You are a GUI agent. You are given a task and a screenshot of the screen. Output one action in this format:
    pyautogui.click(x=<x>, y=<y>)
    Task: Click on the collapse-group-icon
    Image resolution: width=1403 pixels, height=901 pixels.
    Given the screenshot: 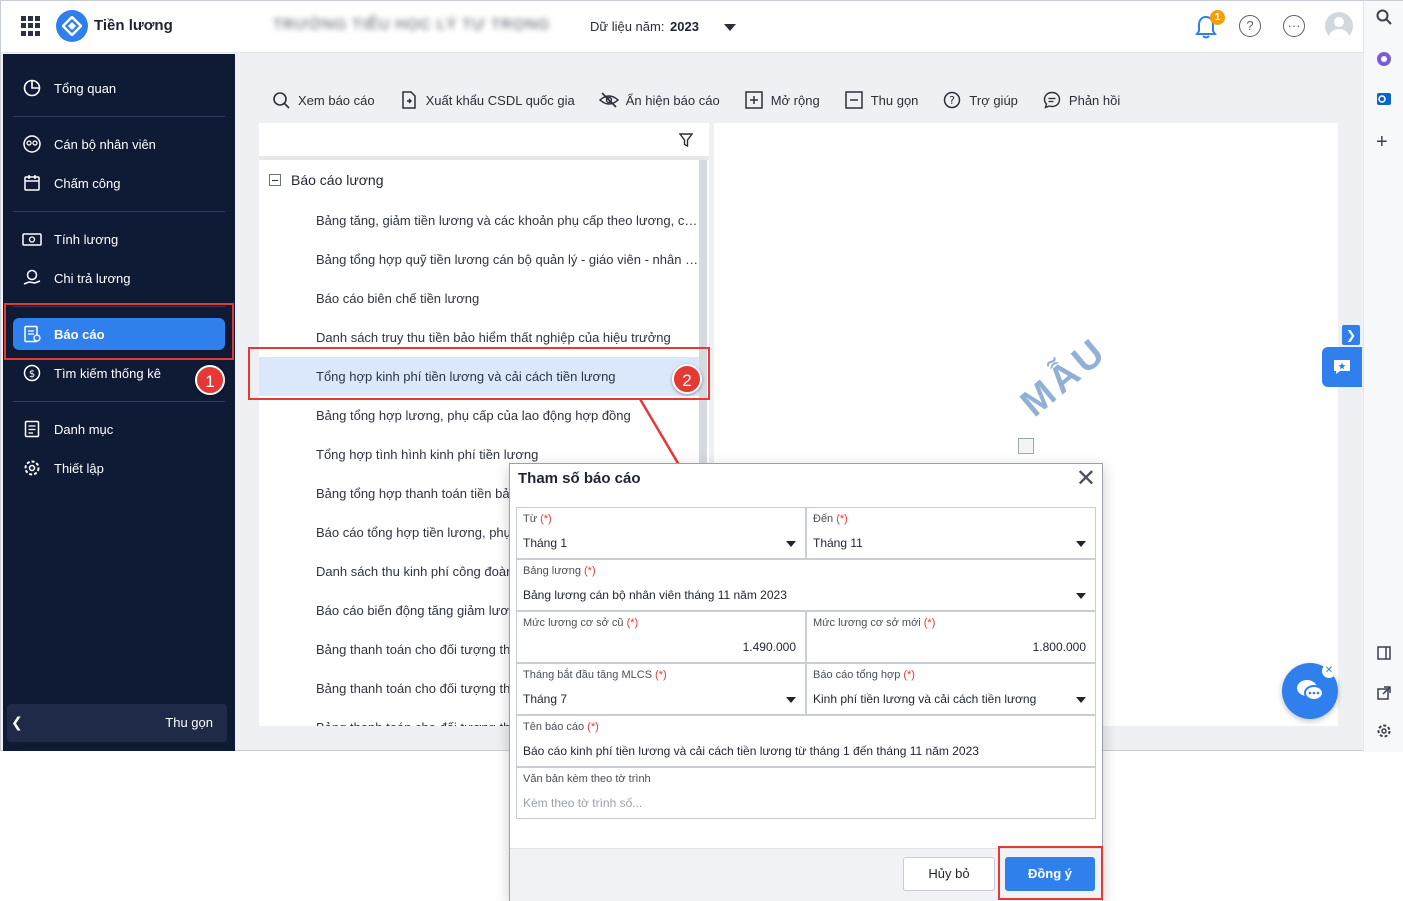 What is the action you would take?
    pyautogui.click(x=275, y=180)
    